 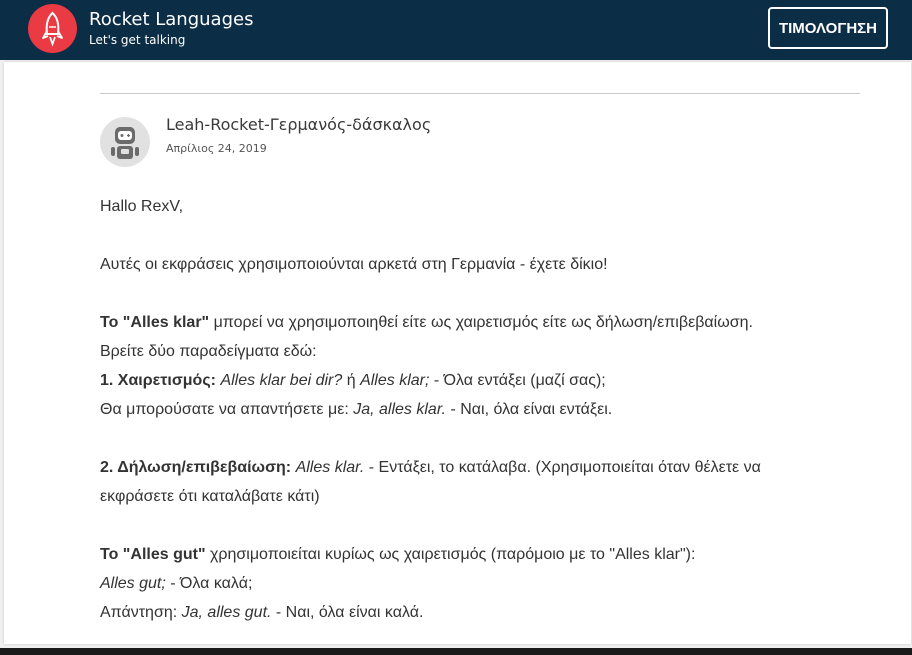 I want to click on example-2-phrase: Alles klar., so click(x=330, y=467).